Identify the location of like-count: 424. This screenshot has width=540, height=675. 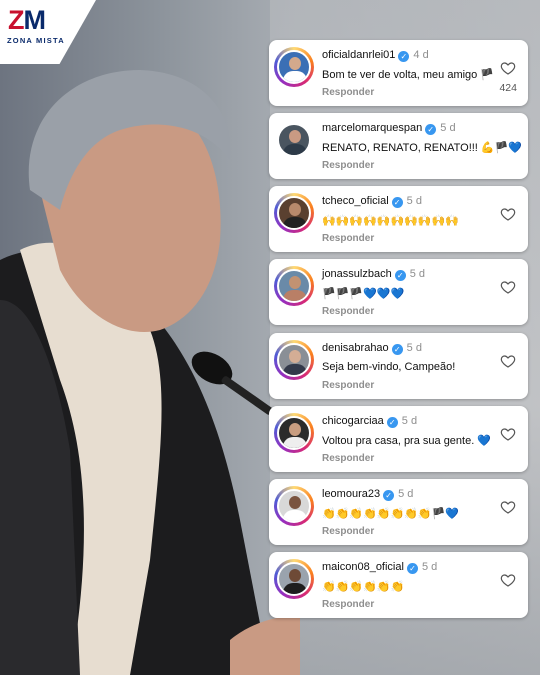
(508, 88).